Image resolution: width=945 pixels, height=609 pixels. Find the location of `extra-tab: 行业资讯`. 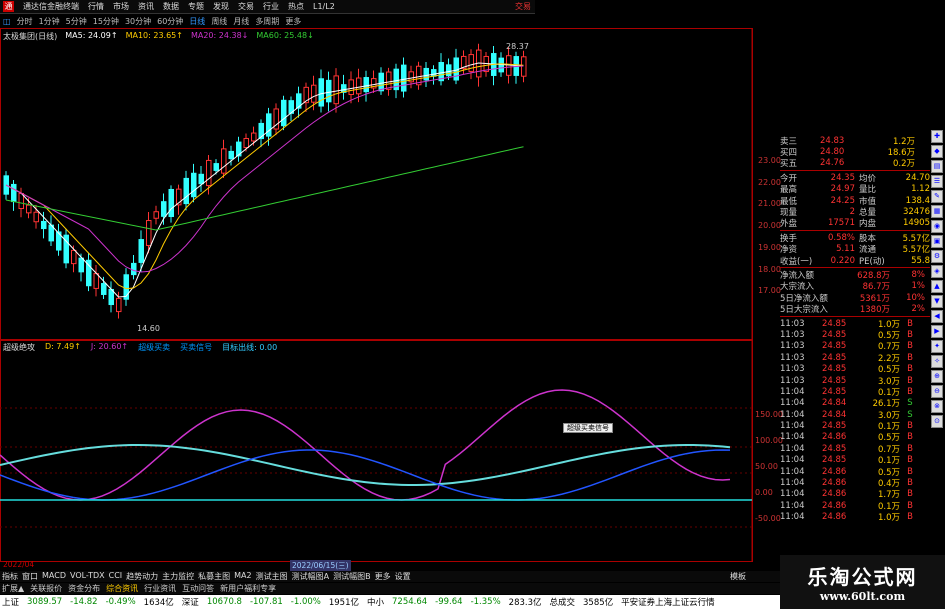

extra-tab: 行业资讯 is located at coordinates (160, 588).